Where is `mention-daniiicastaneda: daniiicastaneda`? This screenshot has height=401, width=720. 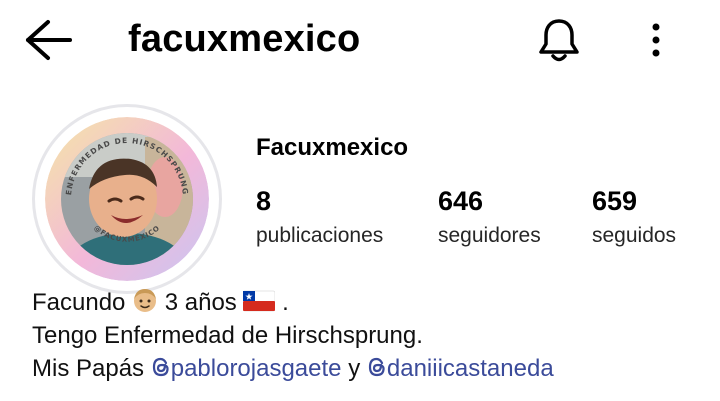 mention-daniiicastaneda: daniiicastaneda is located at coordinates (460, 368).